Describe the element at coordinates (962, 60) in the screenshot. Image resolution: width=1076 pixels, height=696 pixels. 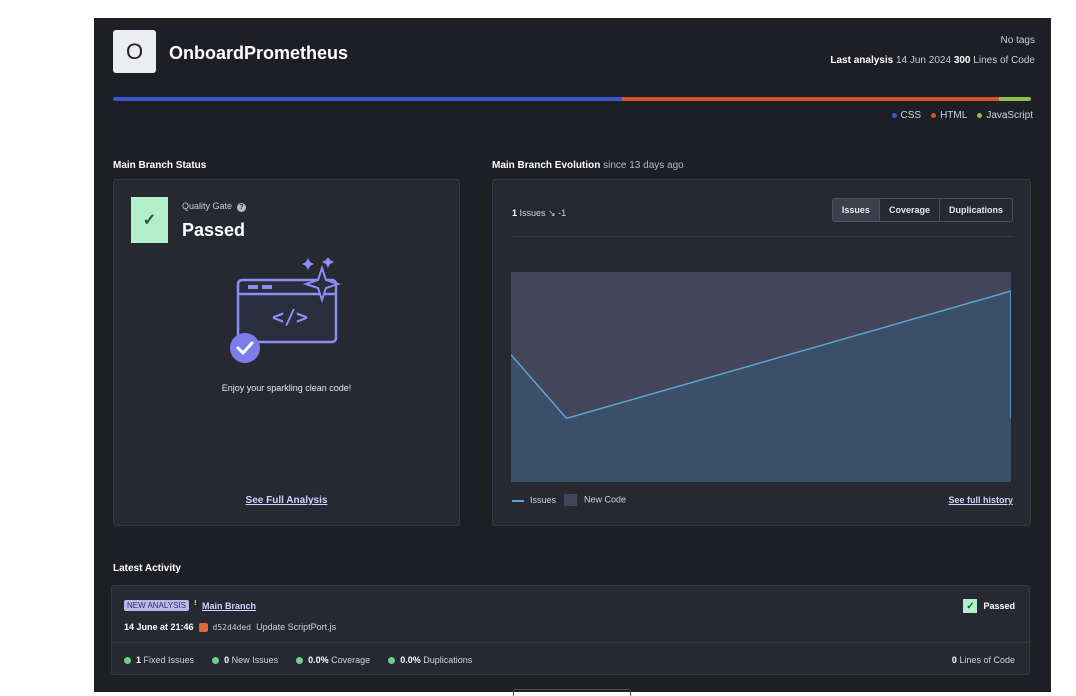
I see `lines-of-code-value: 300` at that location.